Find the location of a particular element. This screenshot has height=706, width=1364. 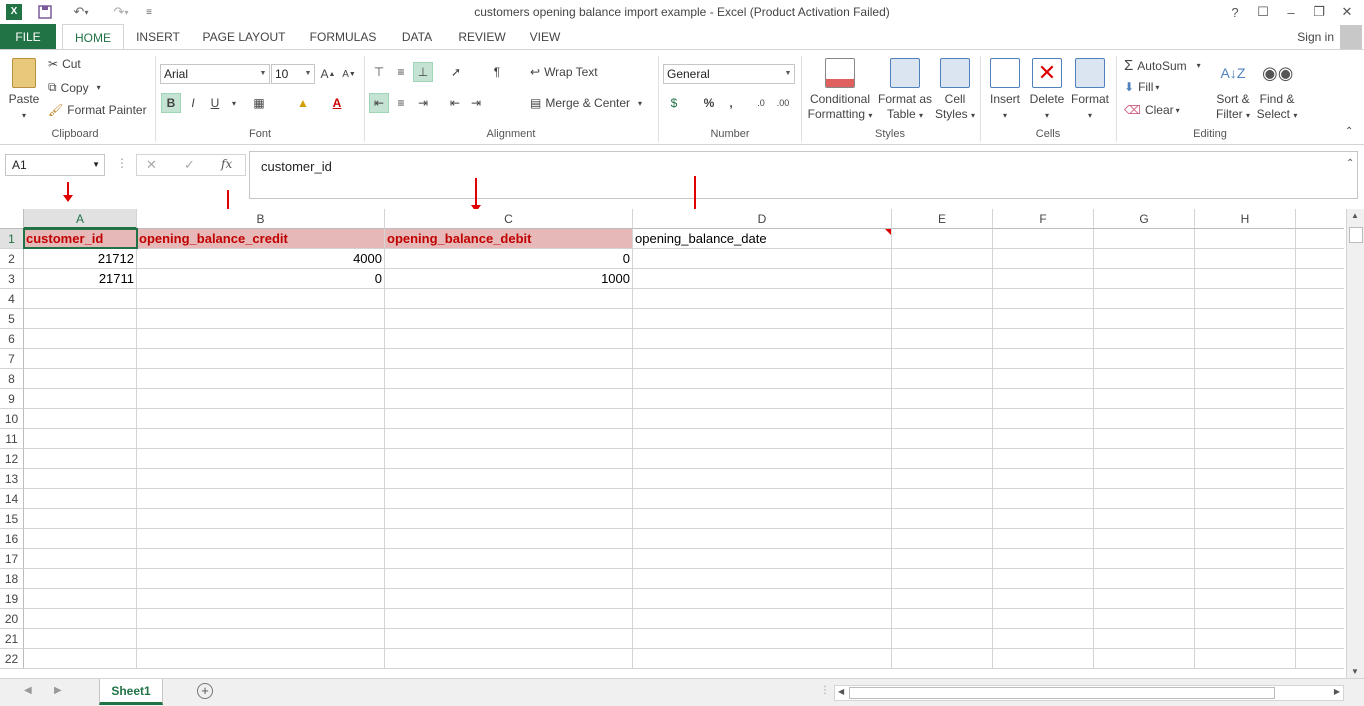

copy-button: ⧉ Copy ▾ is located at coordinates (74, 87).